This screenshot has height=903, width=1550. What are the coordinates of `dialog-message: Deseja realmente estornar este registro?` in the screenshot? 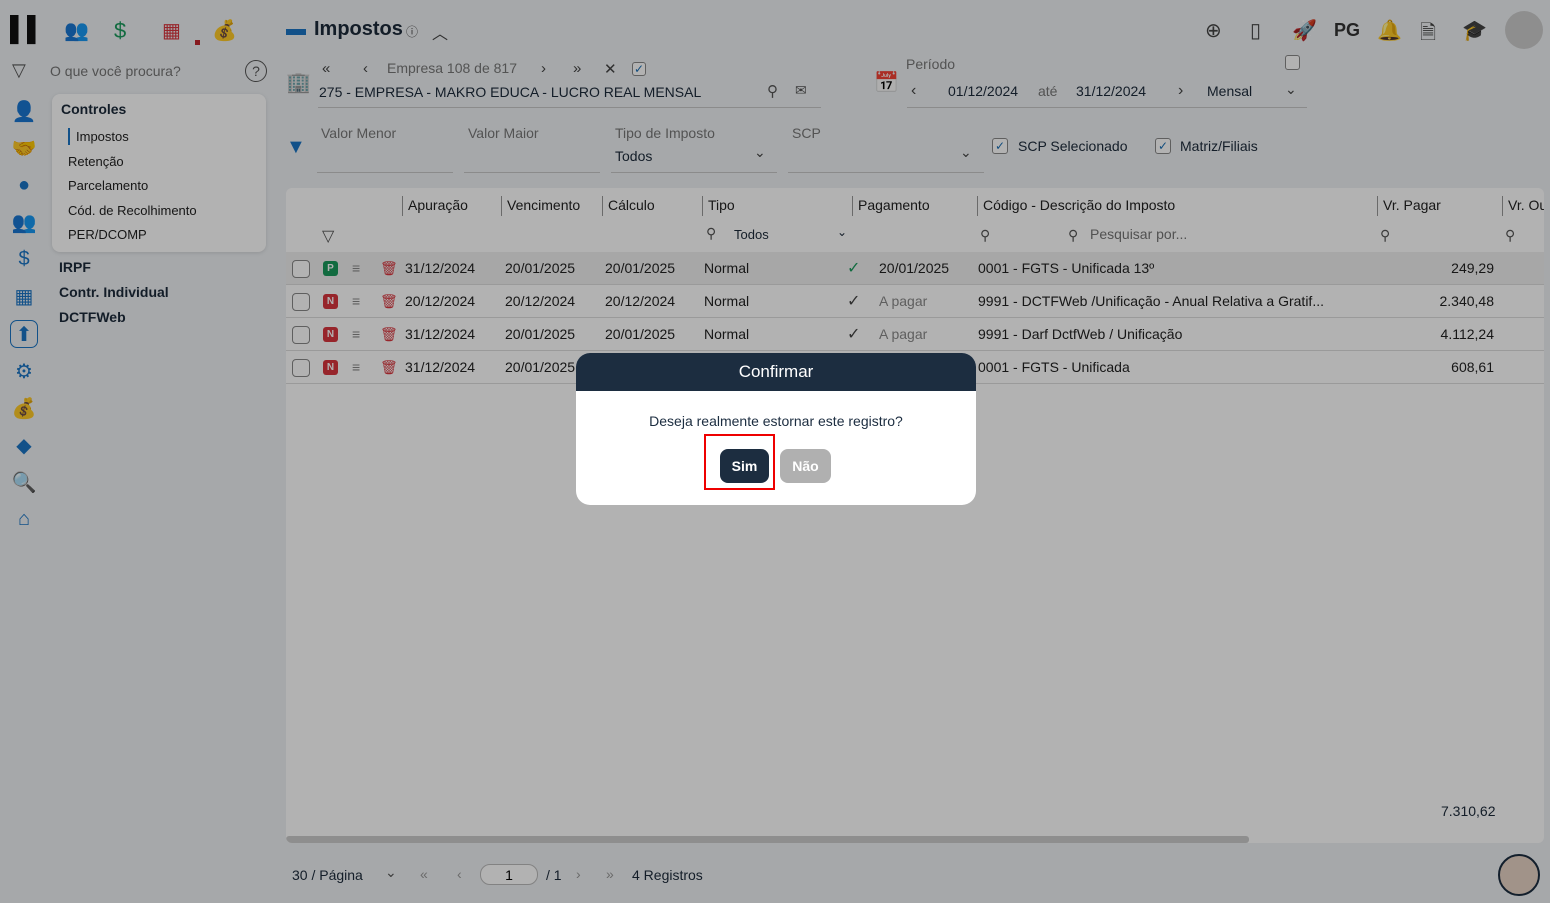 It's located at (776, 421).